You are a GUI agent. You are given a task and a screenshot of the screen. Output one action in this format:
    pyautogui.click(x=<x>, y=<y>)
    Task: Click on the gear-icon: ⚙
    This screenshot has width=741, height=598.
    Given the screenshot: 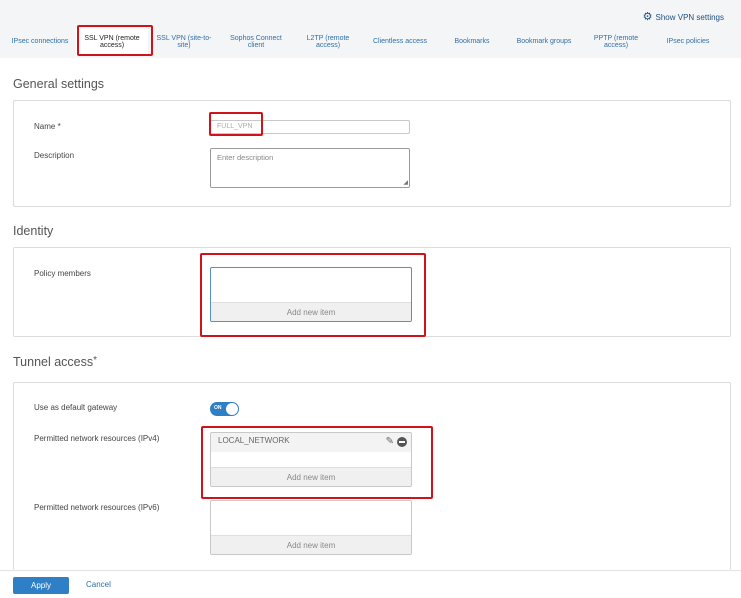 What is the action you would take?
    pyautogui.click(x=647, y=17)
    